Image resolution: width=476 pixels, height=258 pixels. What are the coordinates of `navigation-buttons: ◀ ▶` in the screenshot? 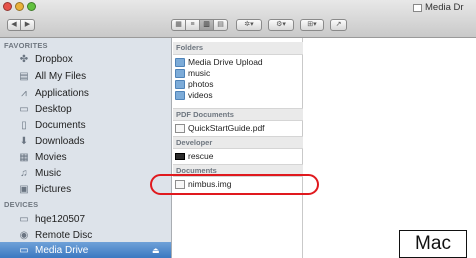 It's located at (21, 25).